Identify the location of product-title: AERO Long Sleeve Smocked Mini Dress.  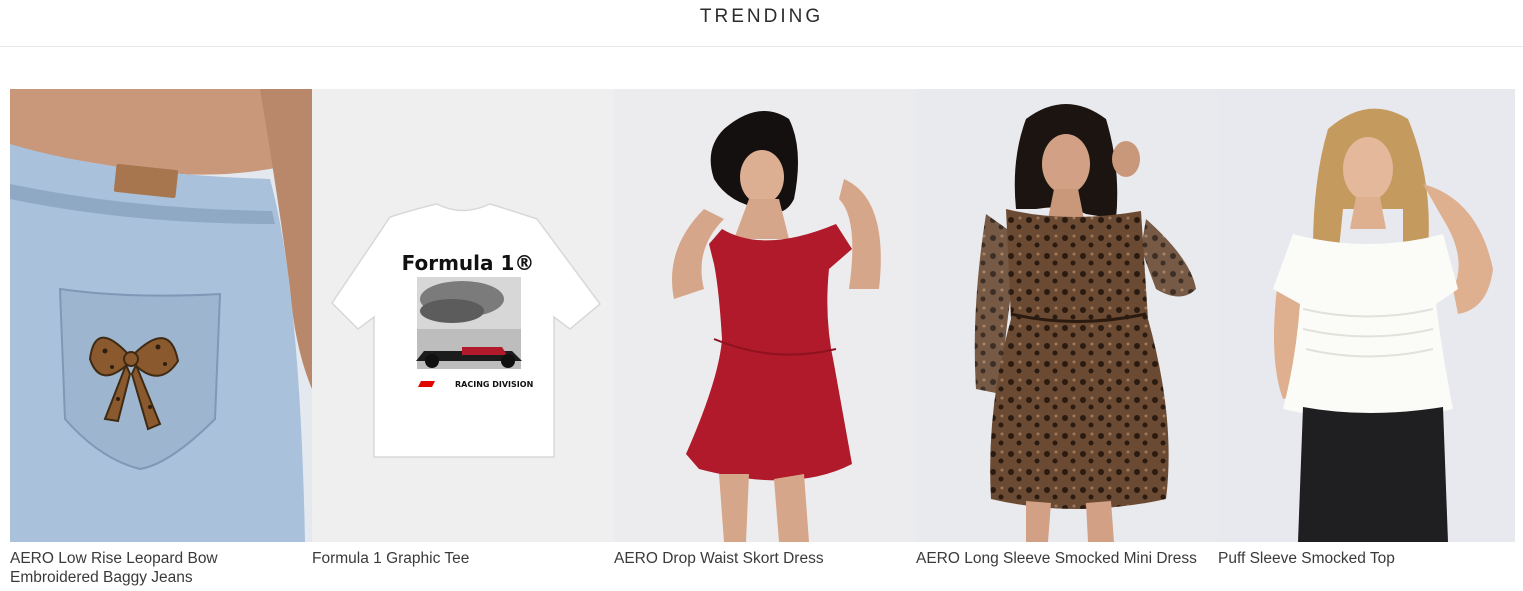
(1061, 558).